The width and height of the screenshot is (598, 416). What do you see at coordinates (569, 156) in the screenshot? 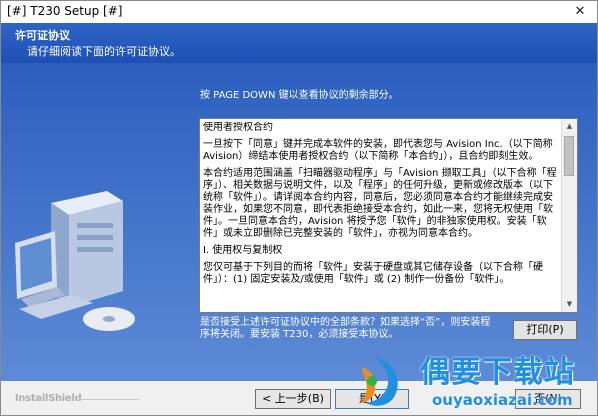
I see `scrollbar-thumb` at bounding box center [569, 156].